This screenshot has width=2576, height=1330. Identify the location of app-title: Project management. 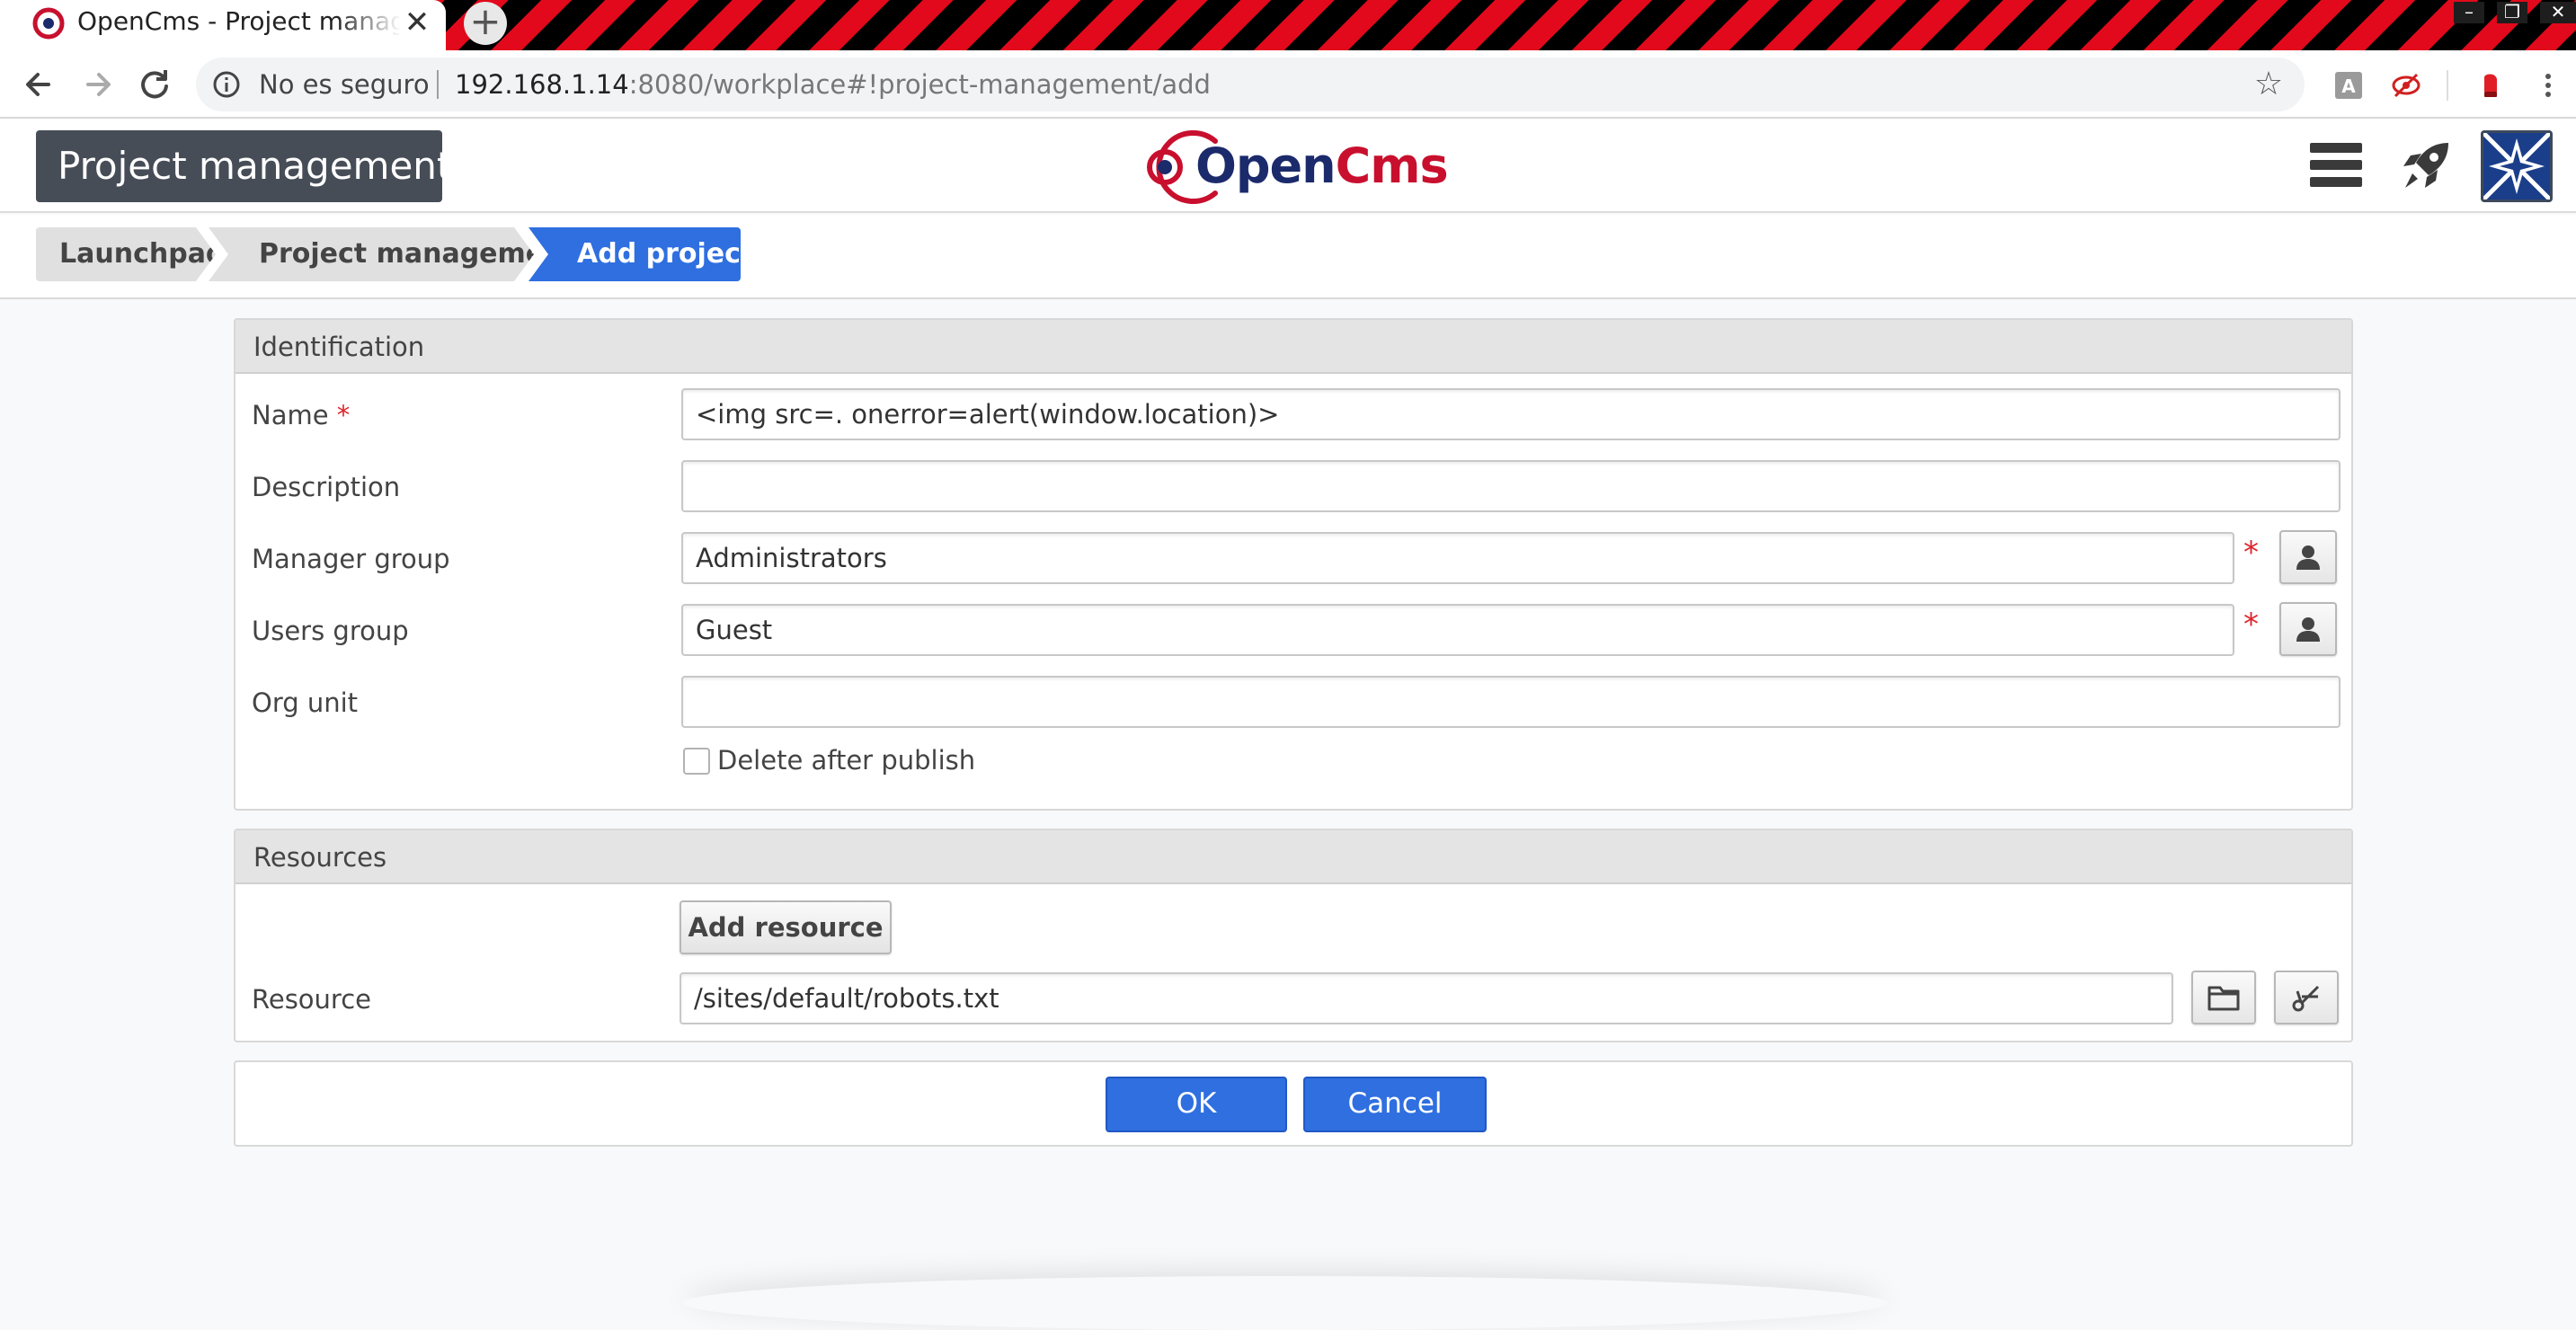
(243, 166).